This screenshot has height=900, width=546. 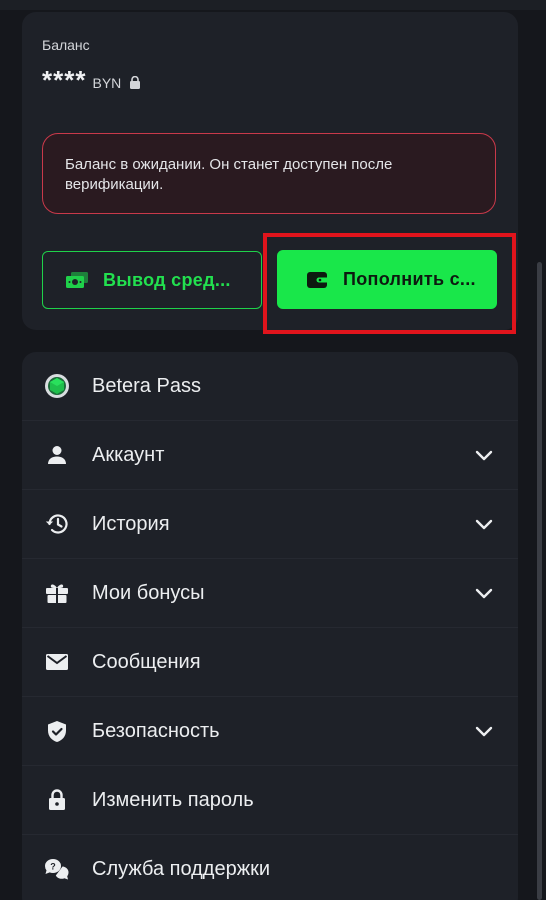 I want to click on menu-item-messages: Сообщения, so click(x=270, y=662).